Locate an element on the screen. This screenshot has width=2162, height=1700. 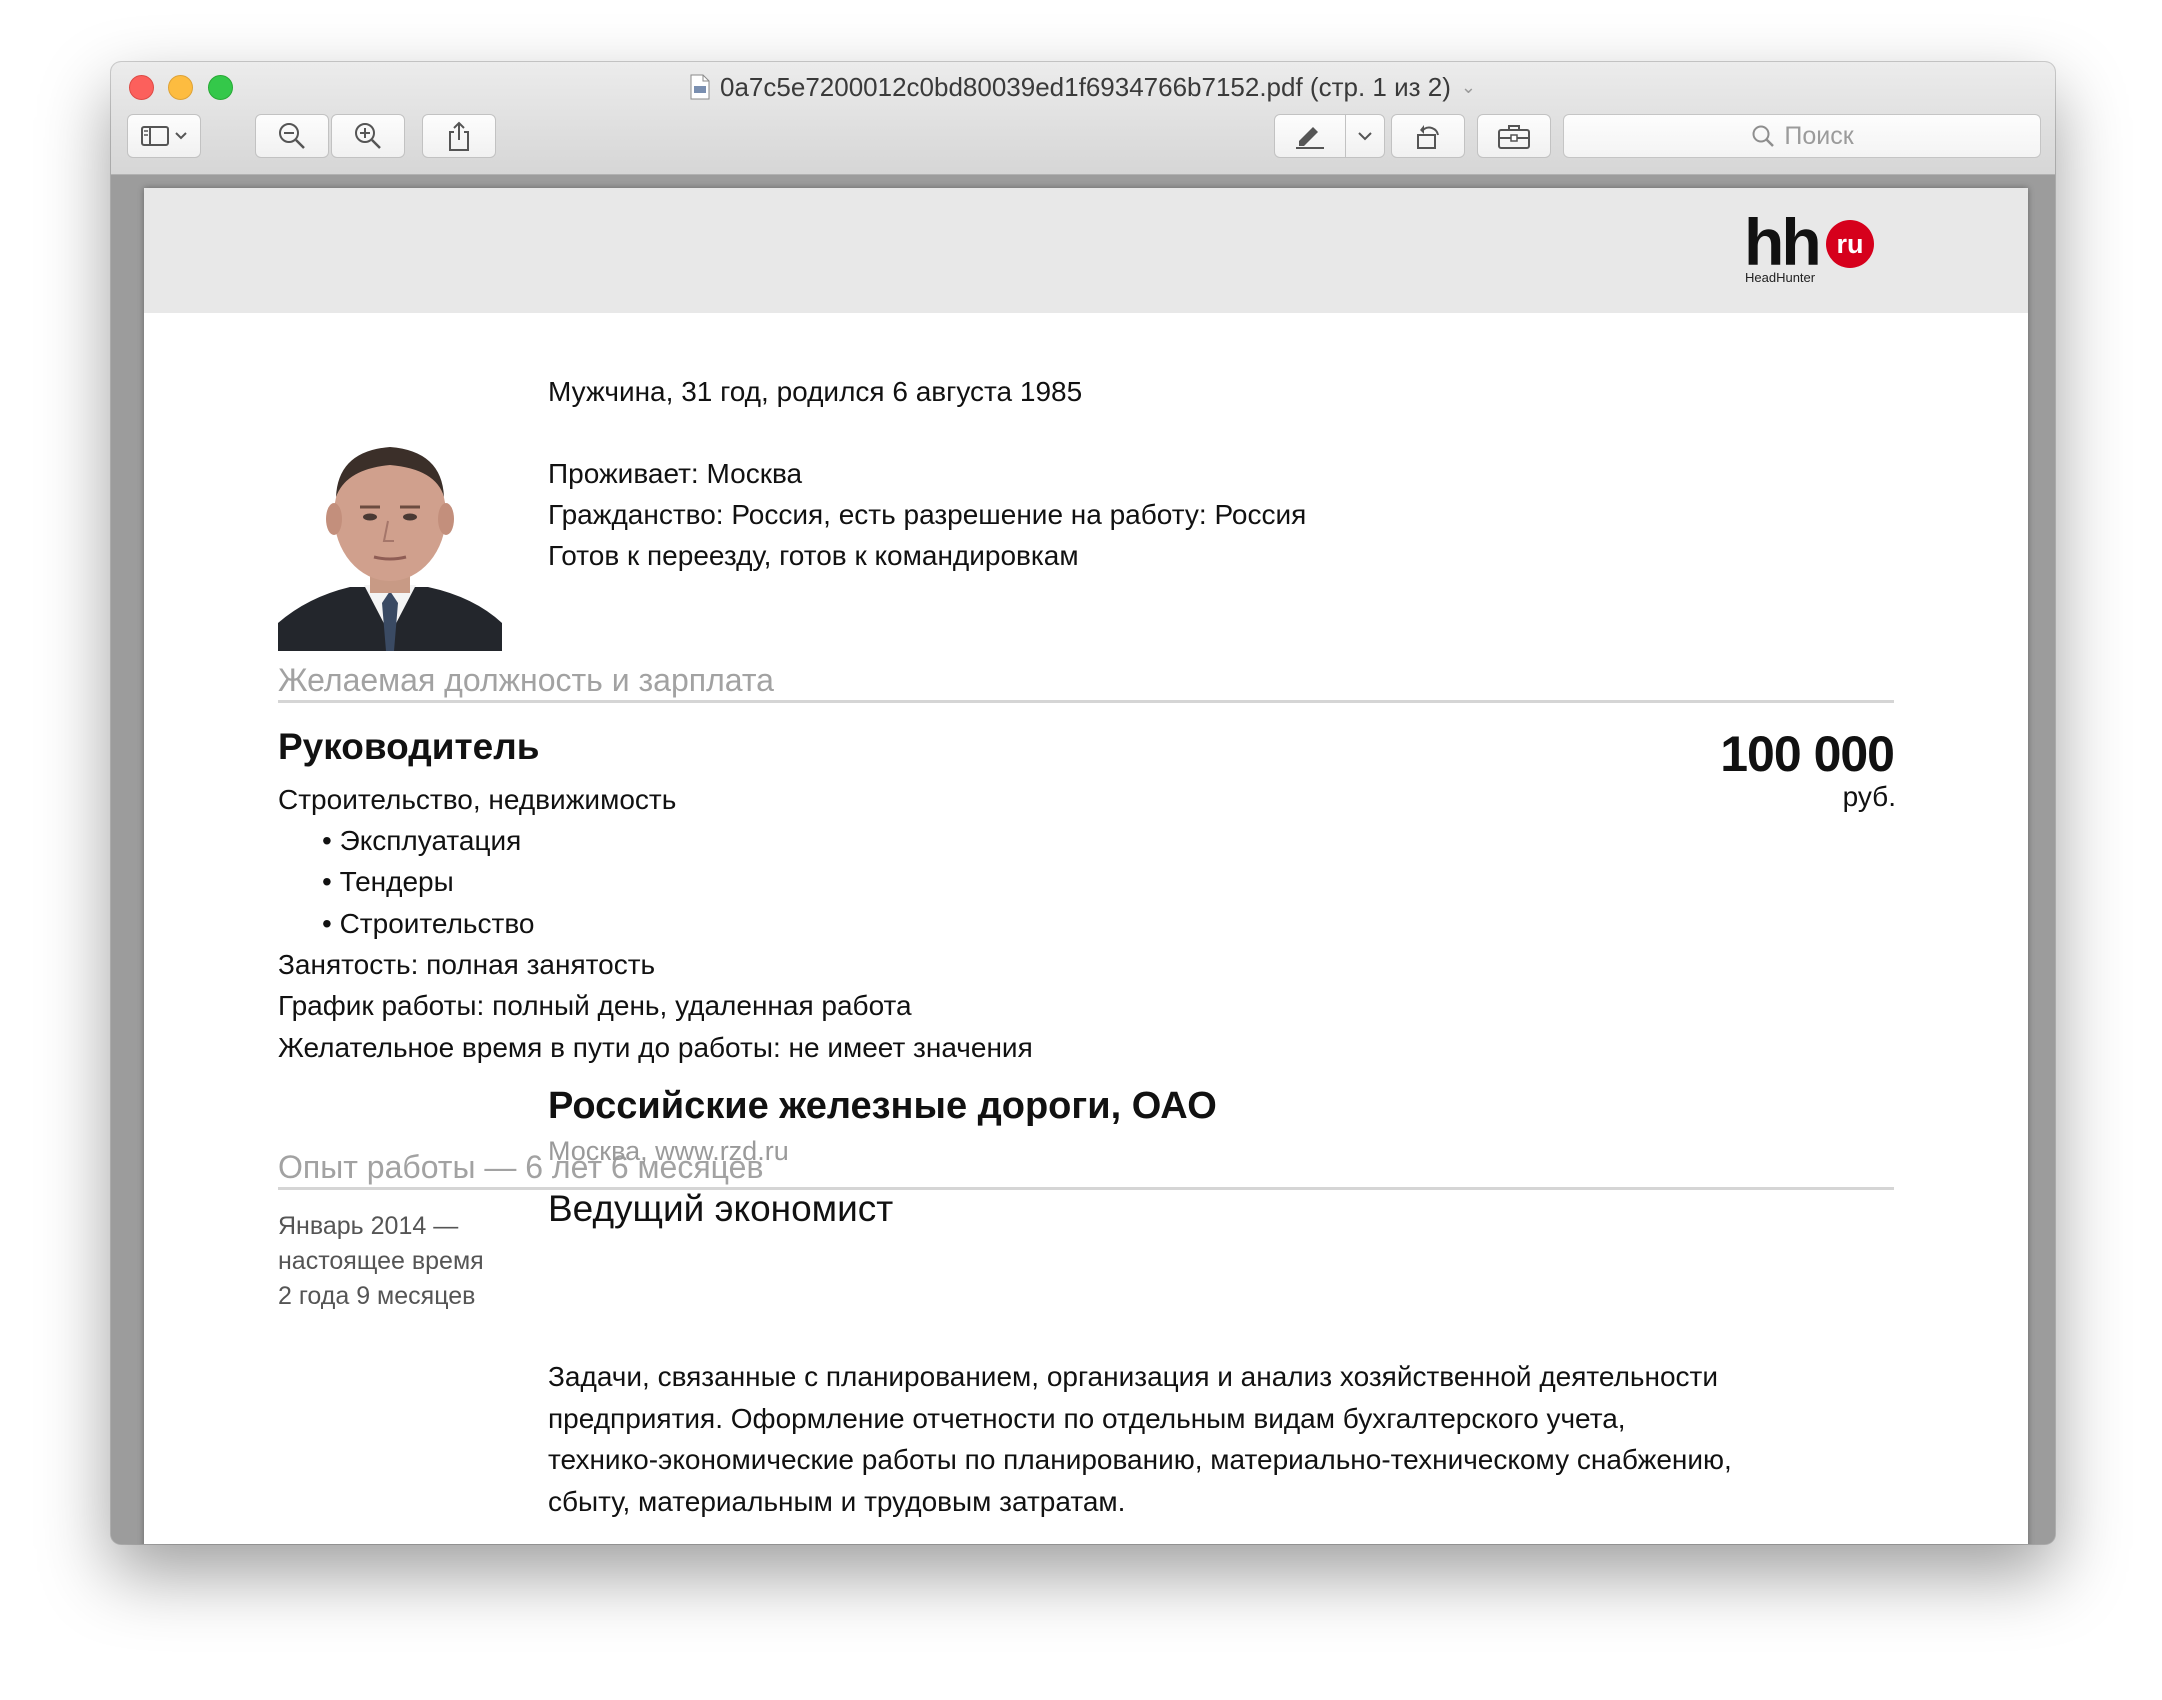
search-field: Поиск is located at coordinates (1802, 136).